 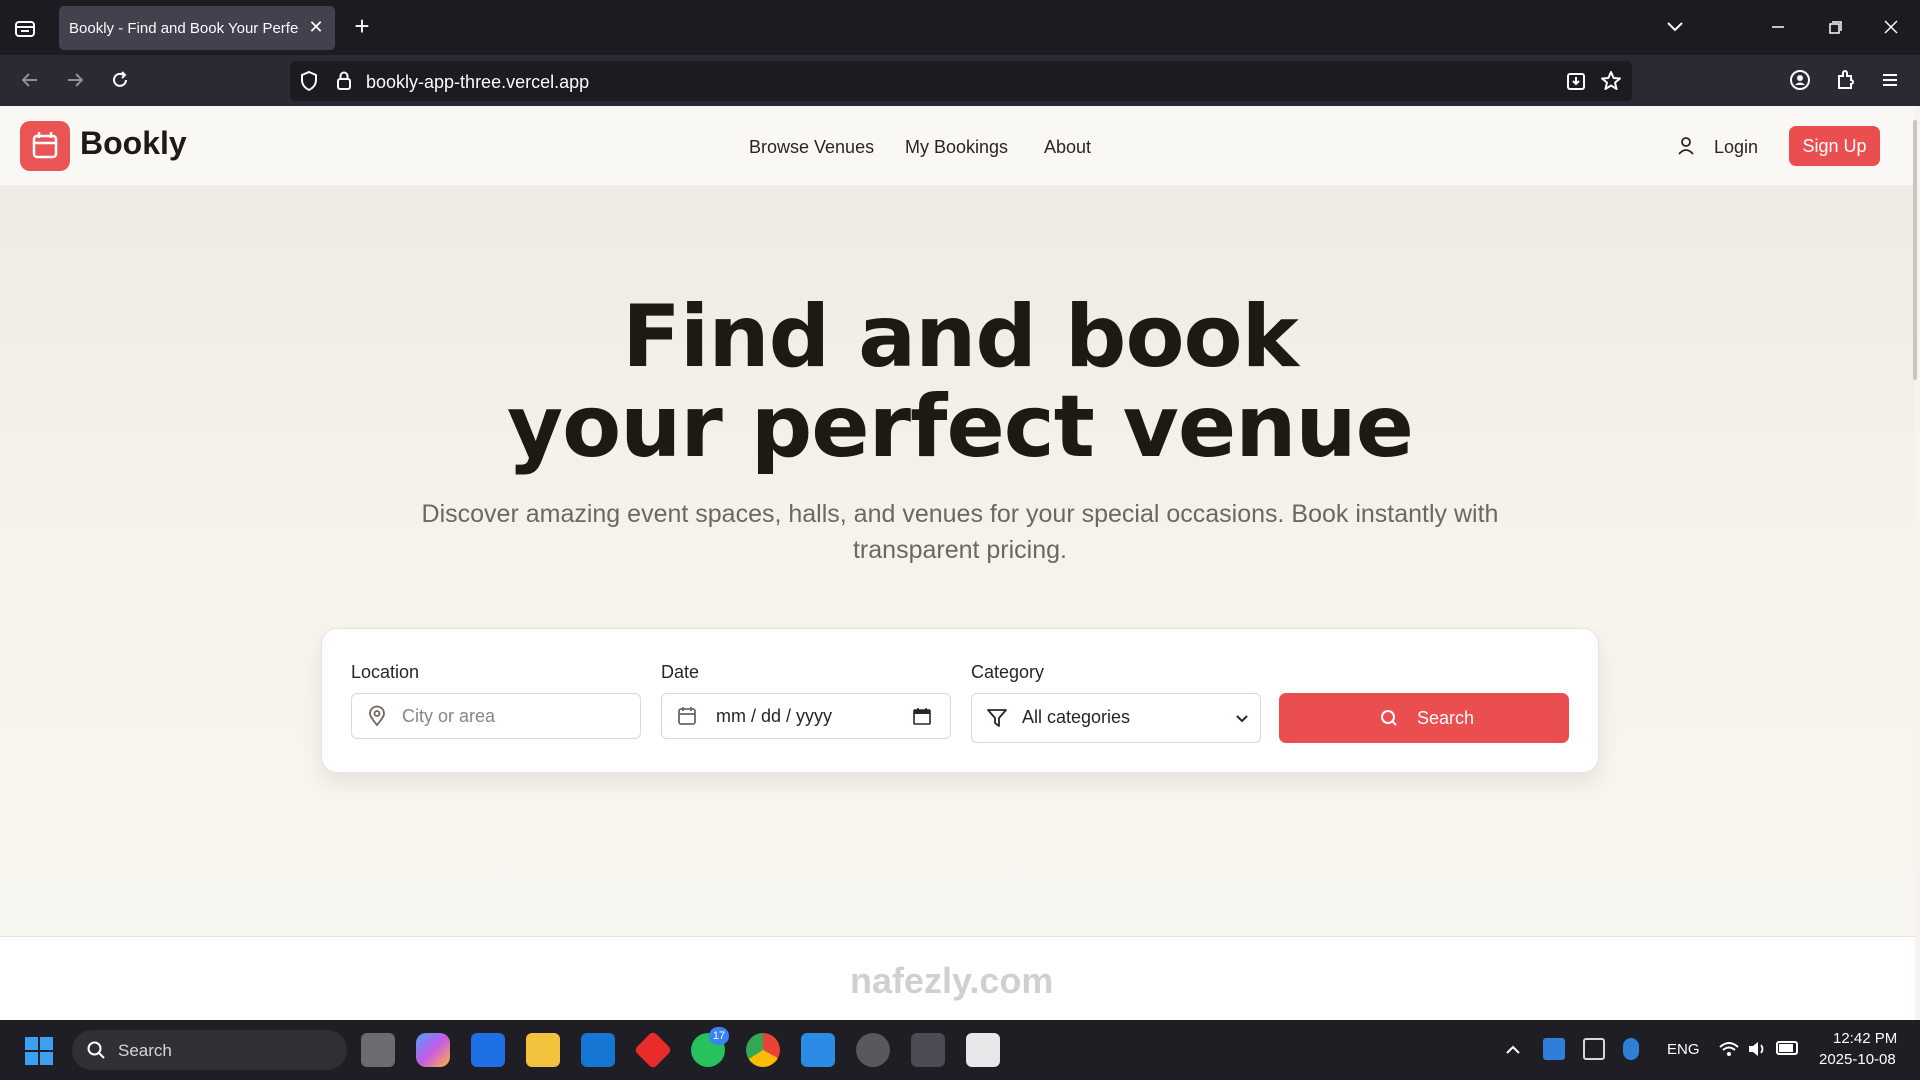 I want to click on date-label: Date, so click(x=680, y=672).